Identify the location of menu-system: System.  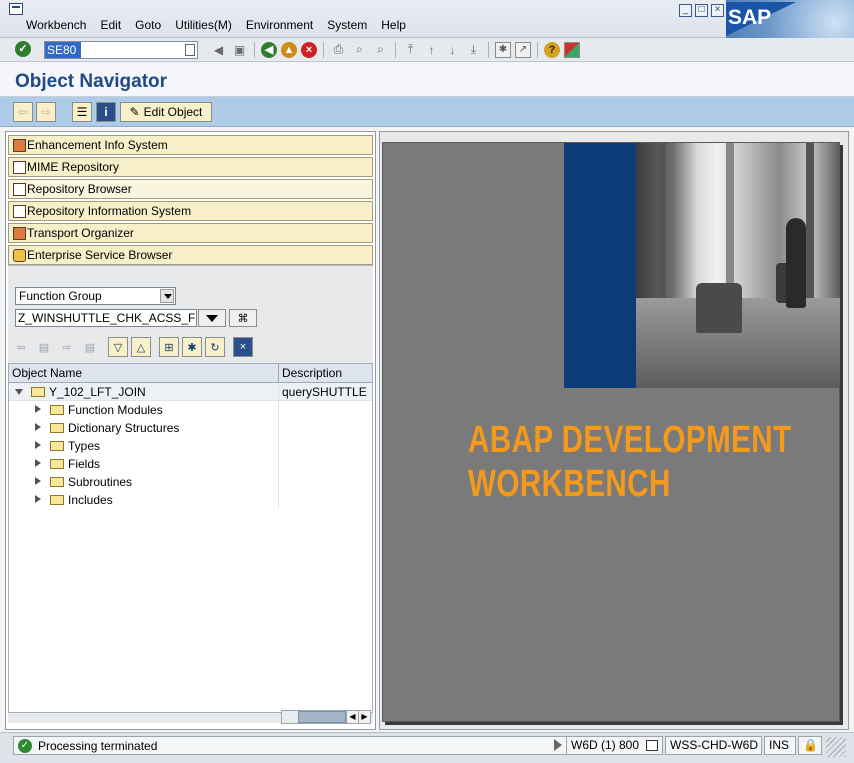
(347, 25).